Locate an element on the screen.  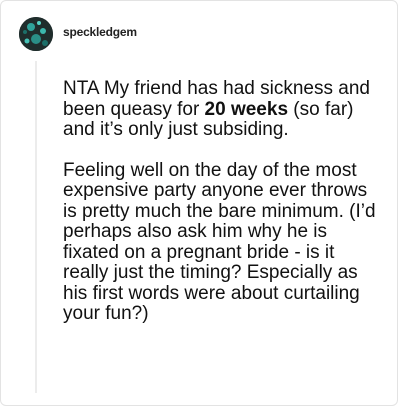
username: speckledgem is located at coordinates (100, 32).